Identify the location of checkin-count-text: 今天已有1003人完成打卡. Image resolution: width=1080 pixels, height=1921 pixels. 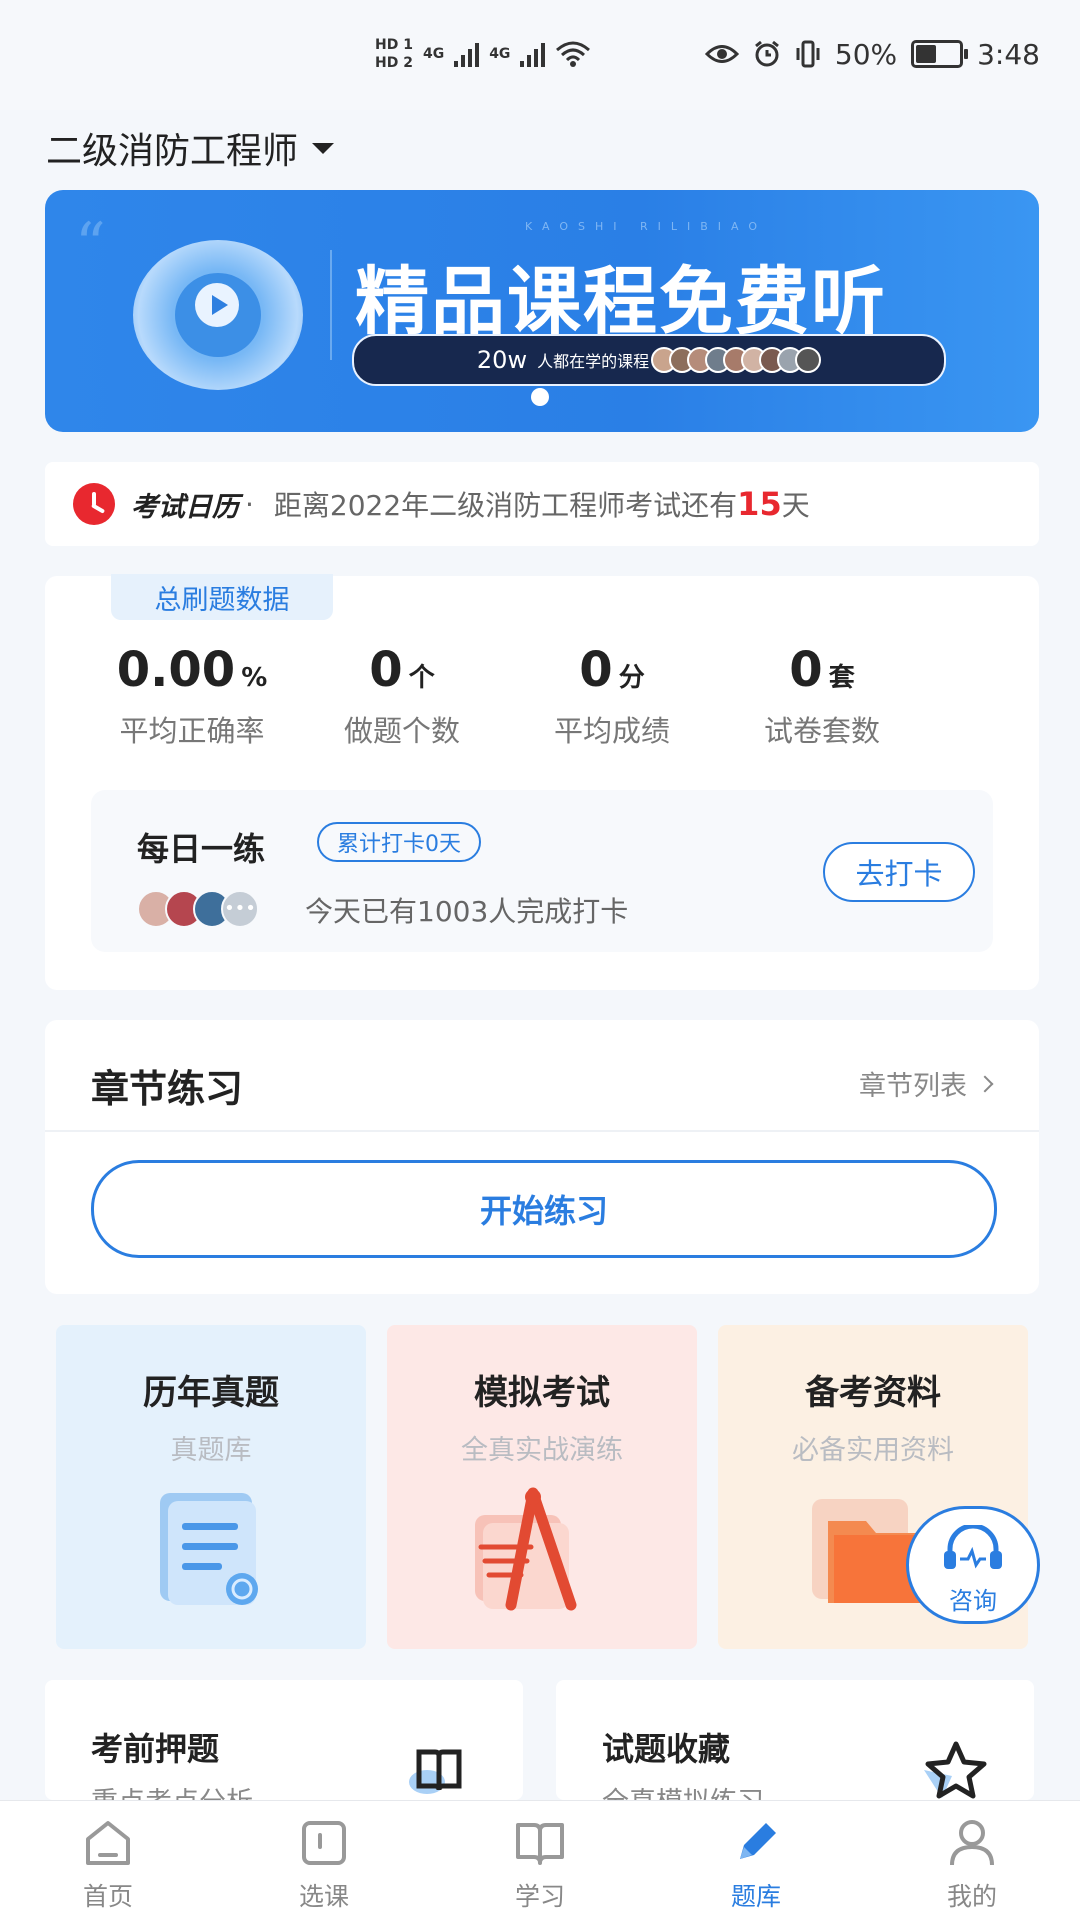
(467, 911).